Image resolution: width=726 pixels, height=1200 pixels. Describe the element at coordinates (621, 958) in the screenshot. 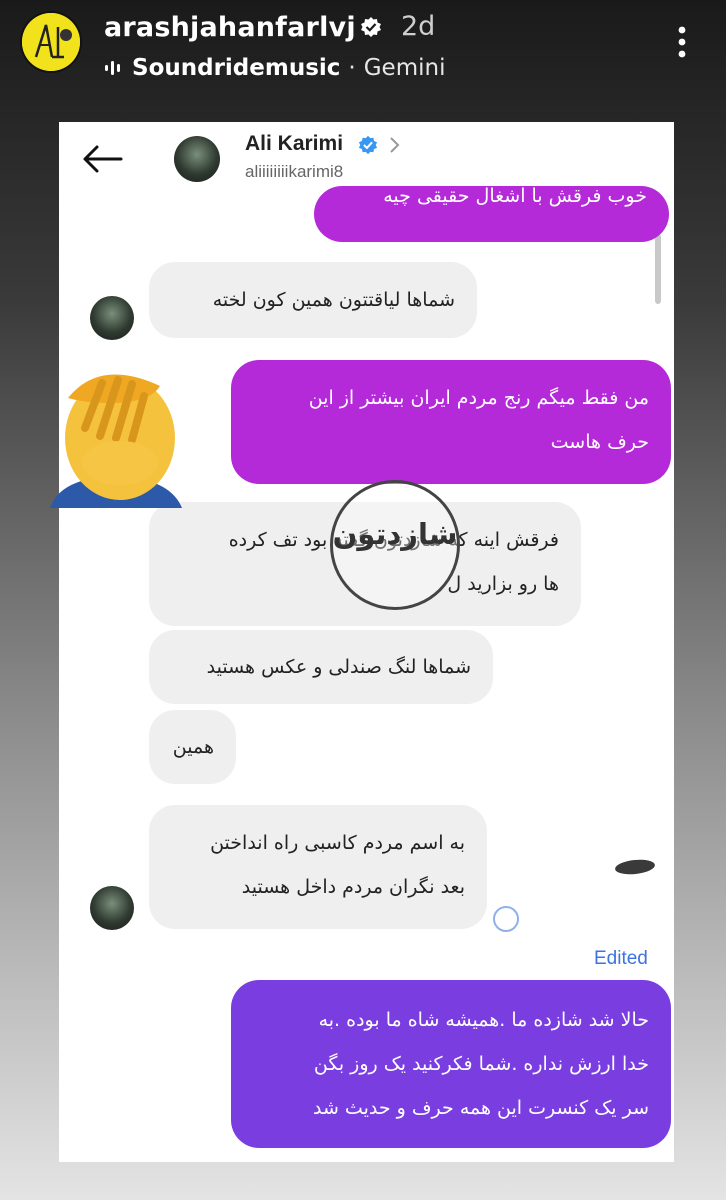

I see `edited-label: Edited` at that location.